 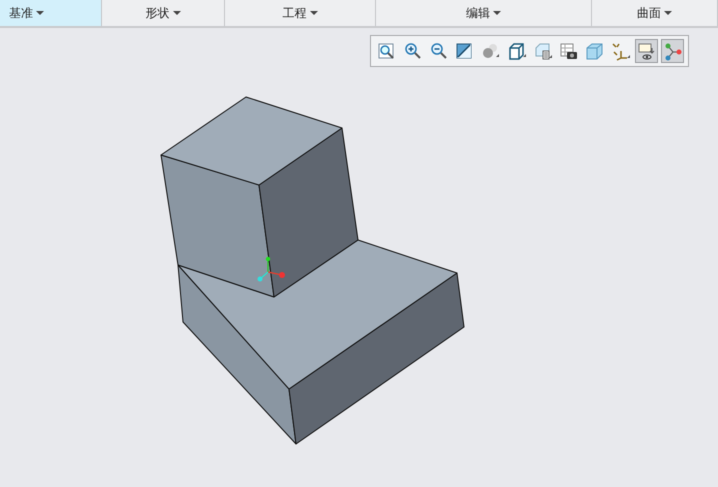 What do you see at coordinates (271, 269) in the screenshot?
I see `coordinate-axes-icon` at bounding box center [271, 269].